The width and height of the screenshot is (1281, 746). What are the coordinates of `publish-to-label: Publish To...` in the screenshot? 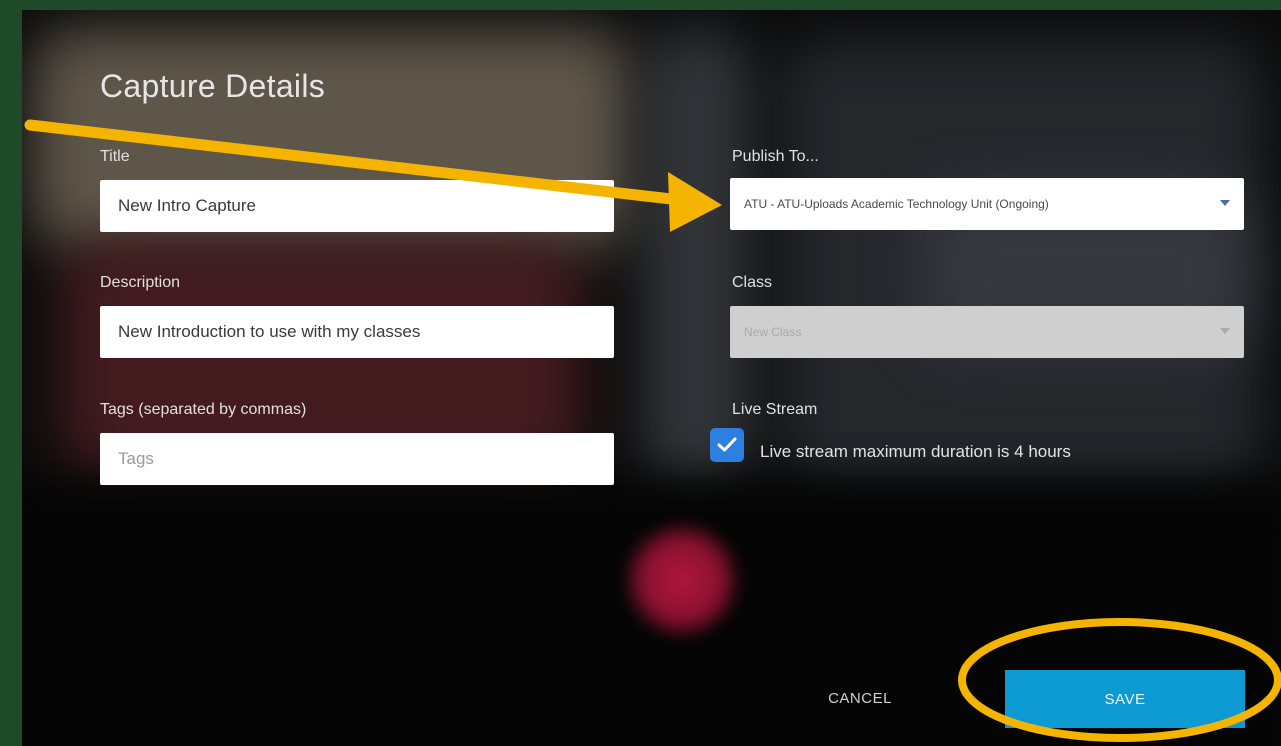 It's located at (775, 156).